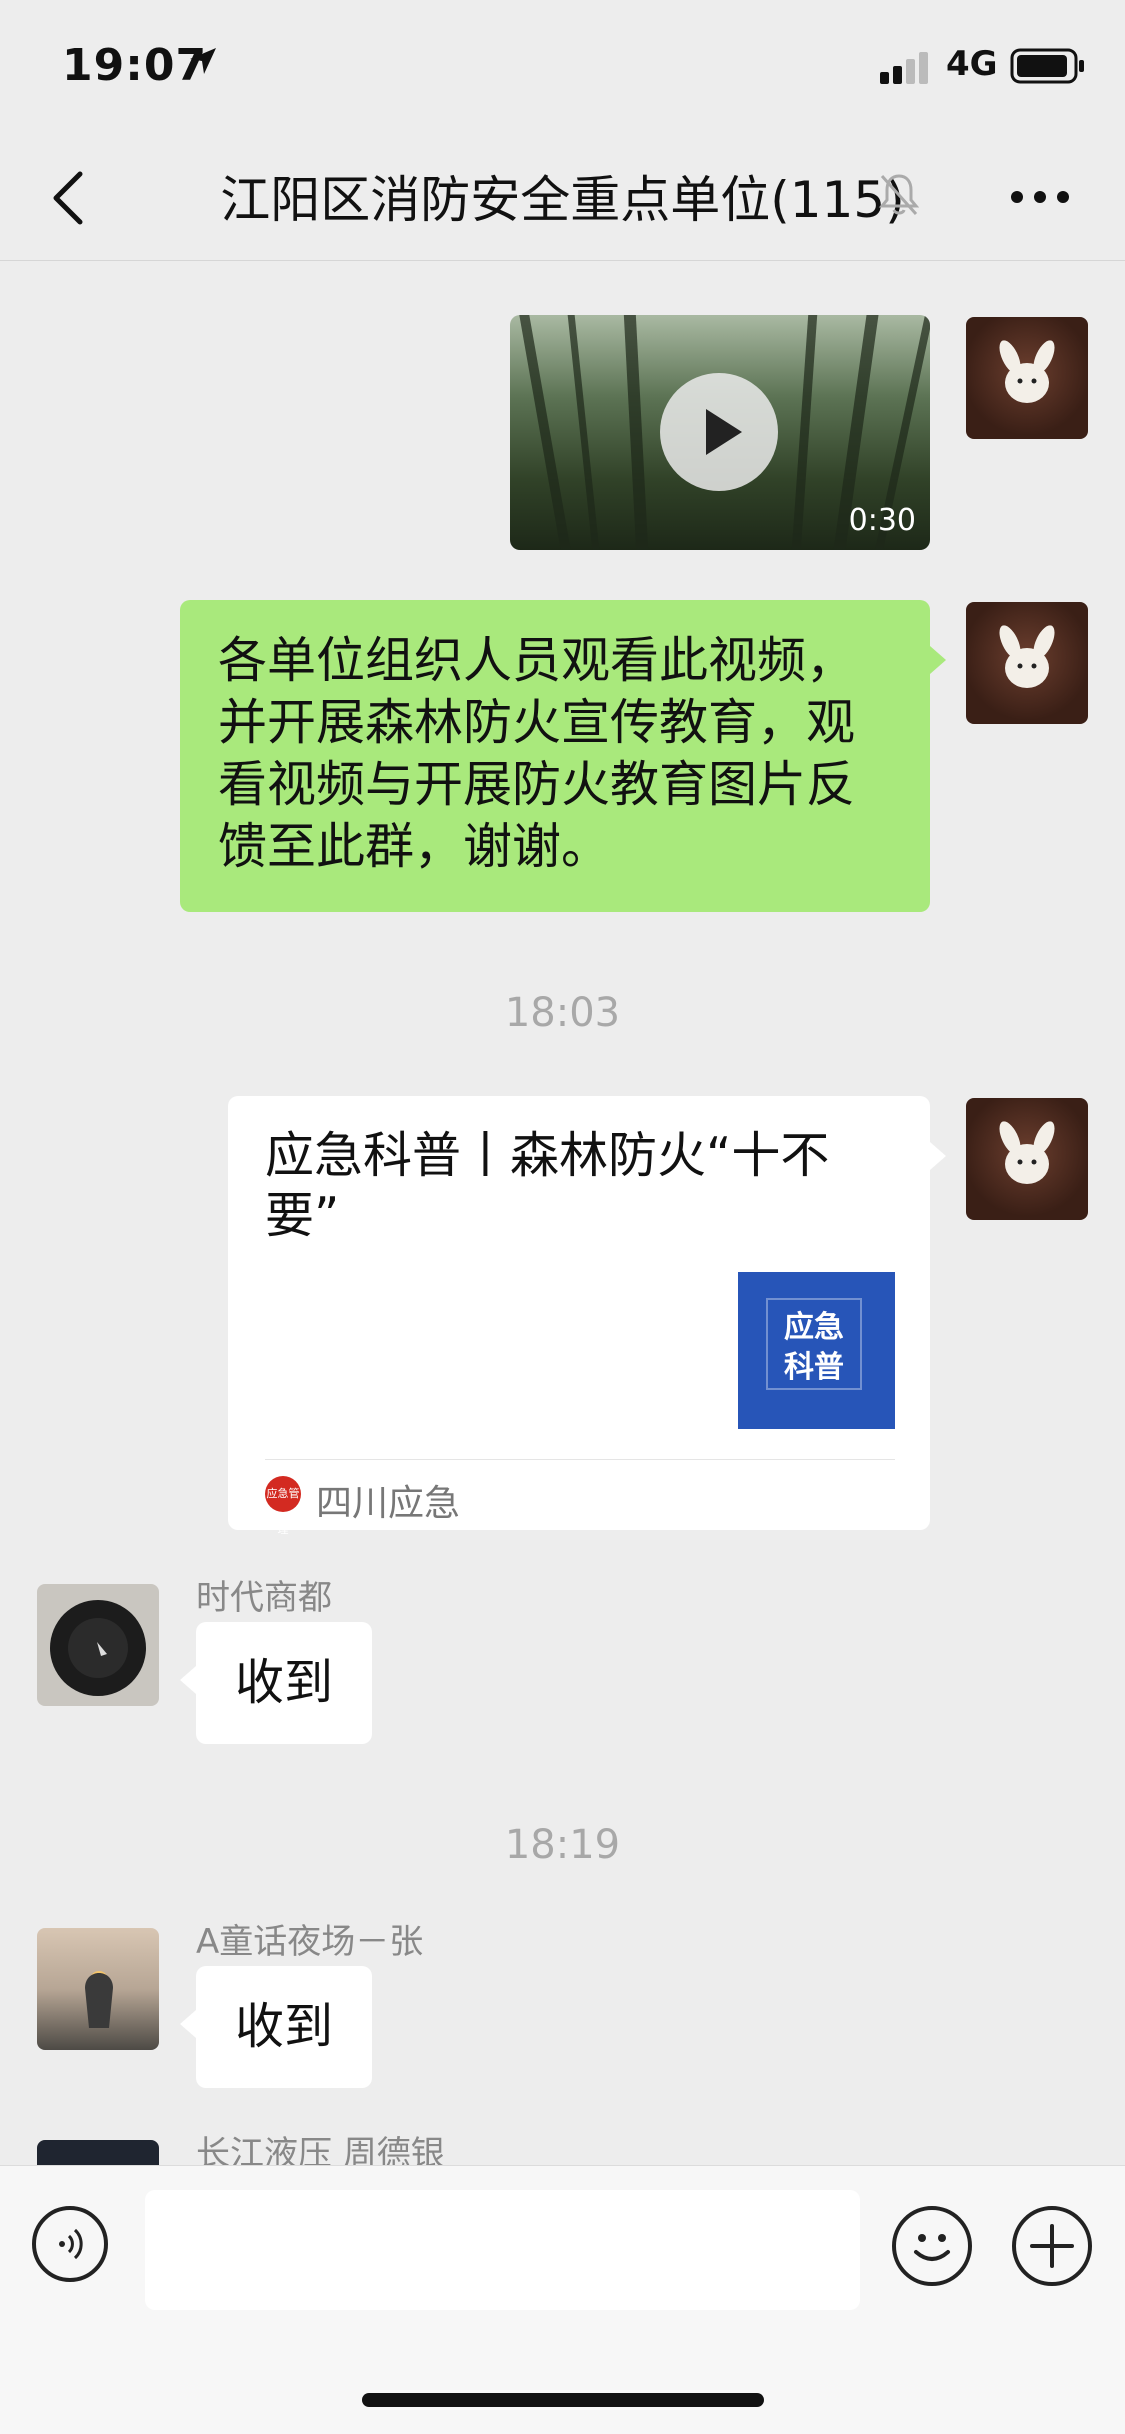  What do you see at coordinates (932, 2246) in the screenshot?
I see `emoji-icon` at bounding box center [932, 2246].